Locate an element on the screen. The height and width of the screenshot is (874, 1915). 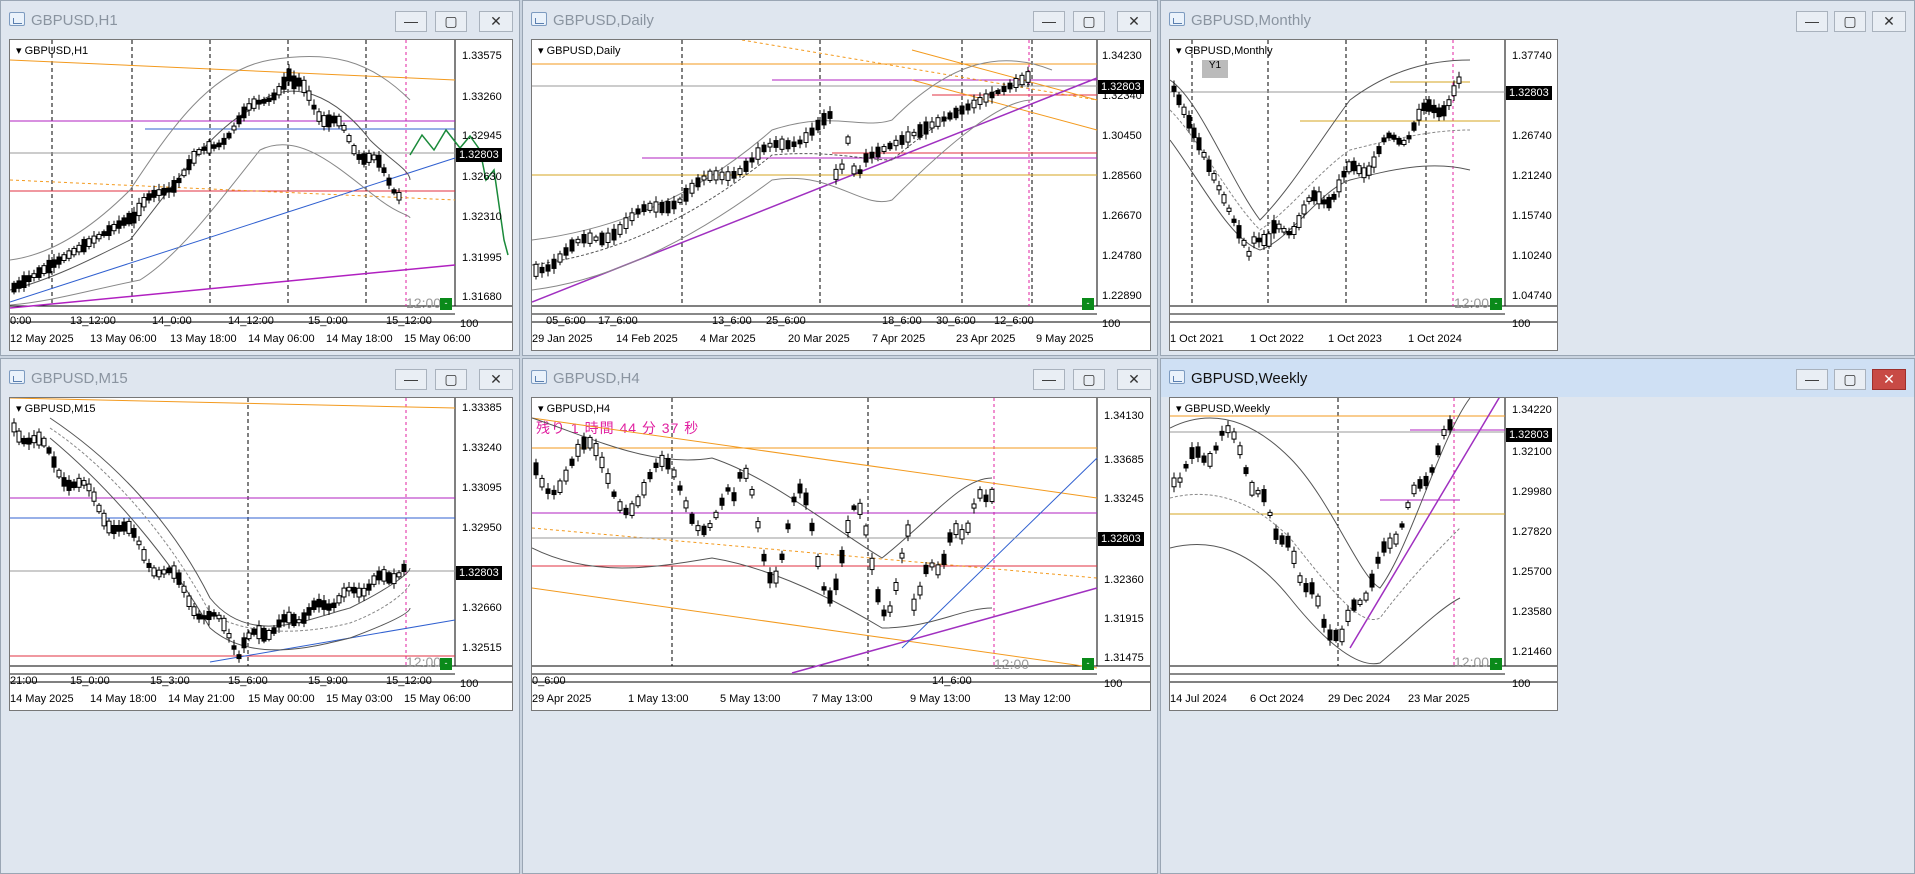
price-scale-label: 1.25700 is located at coordinates (1532, 572).